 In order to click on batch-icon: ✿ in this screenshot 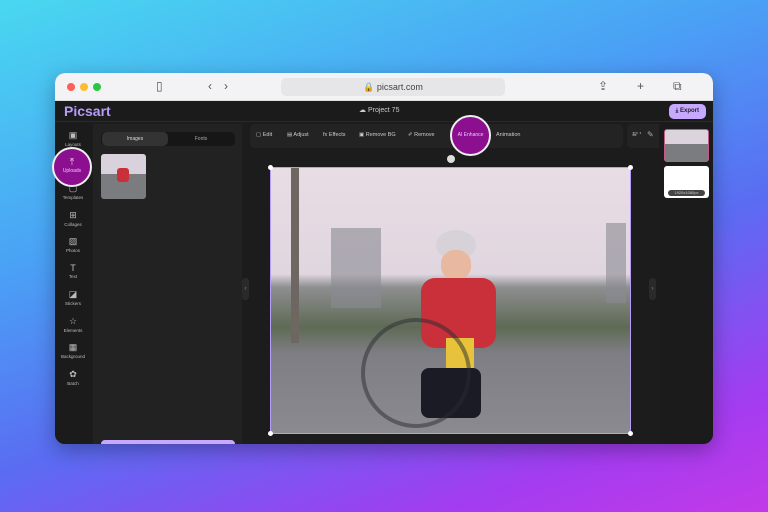, I will do `click(73, 373)`.